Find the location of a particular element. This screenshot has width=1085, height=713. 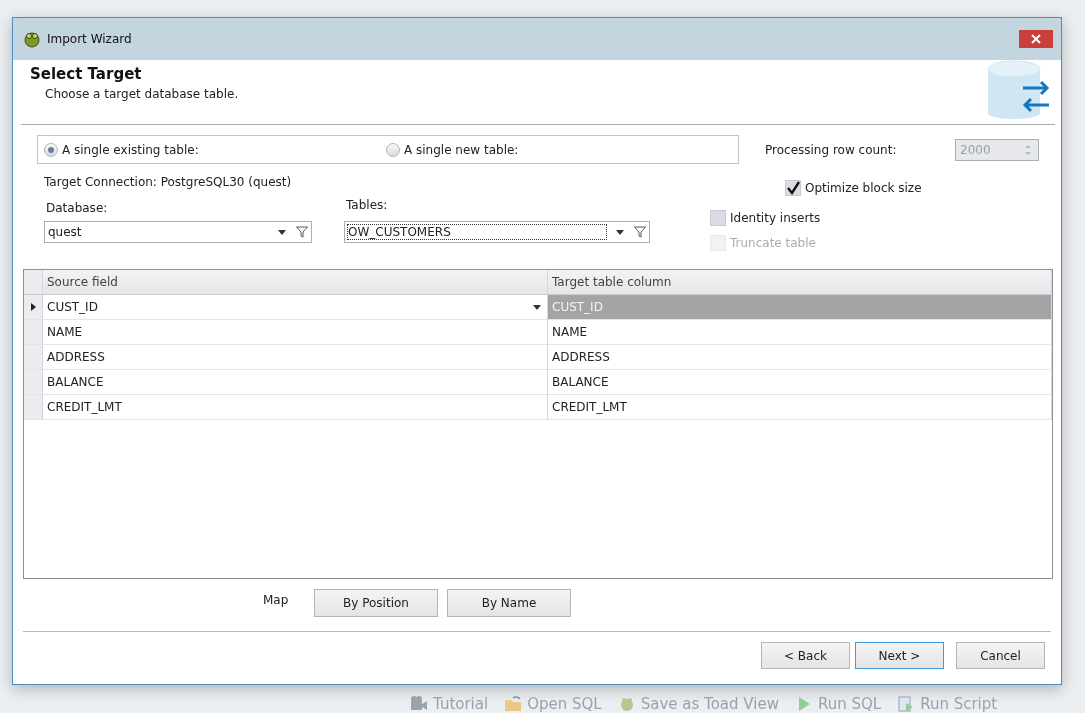

dropdown: OW_CUSTOMERS is located at coordinates (497, 232).